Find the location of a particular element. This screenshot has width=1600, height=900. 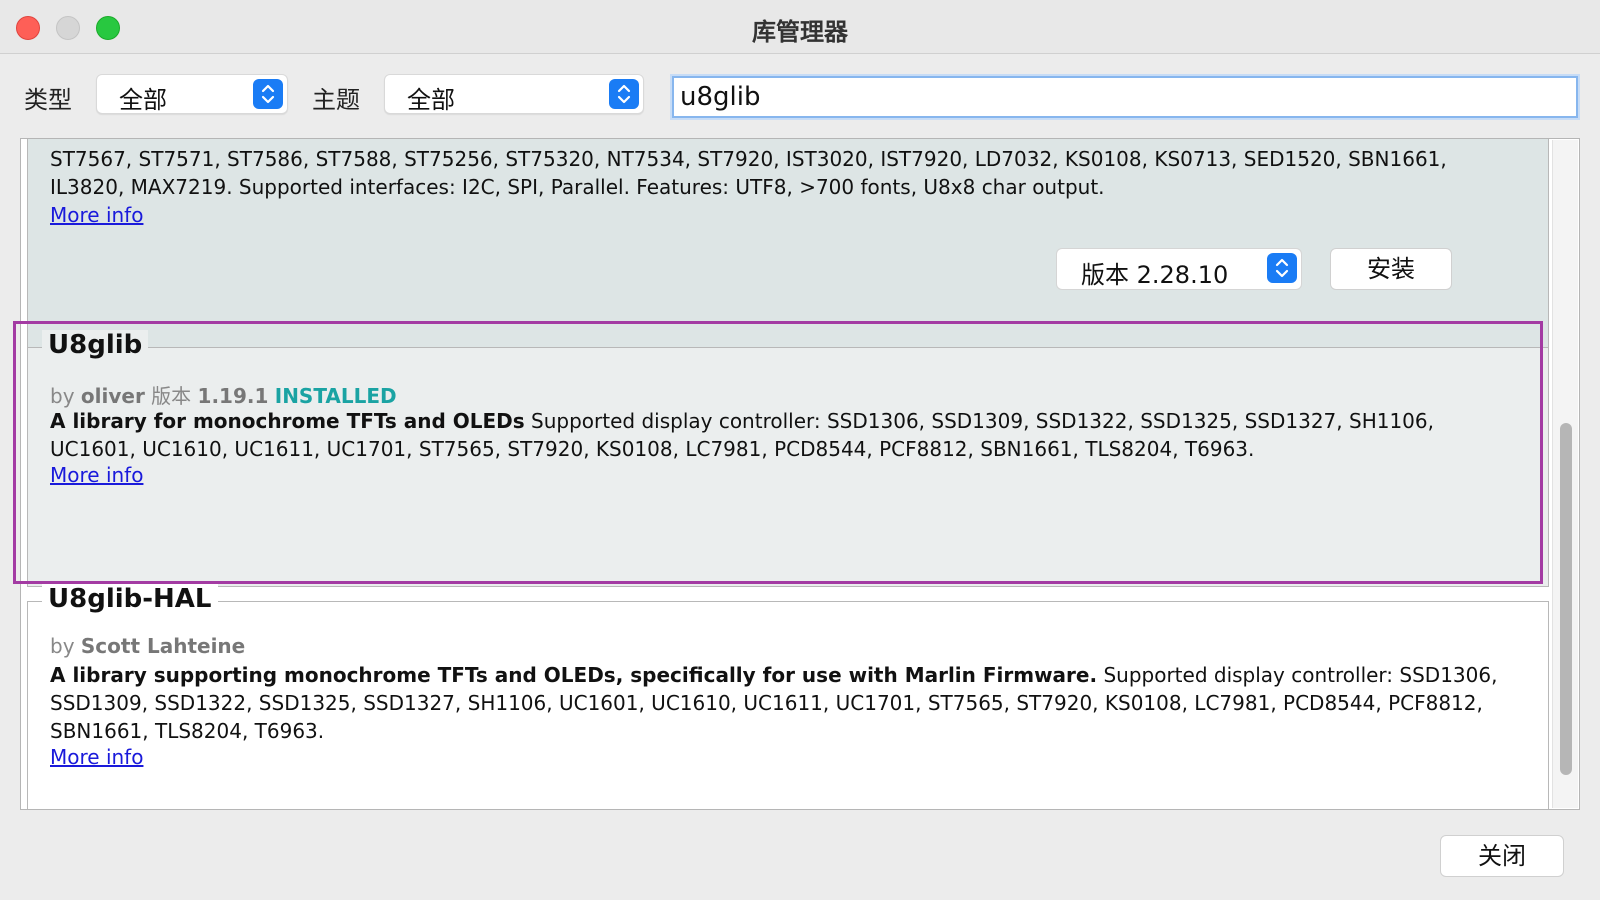

installed-badge: INSTALLED is located at coordinates (335, 396).